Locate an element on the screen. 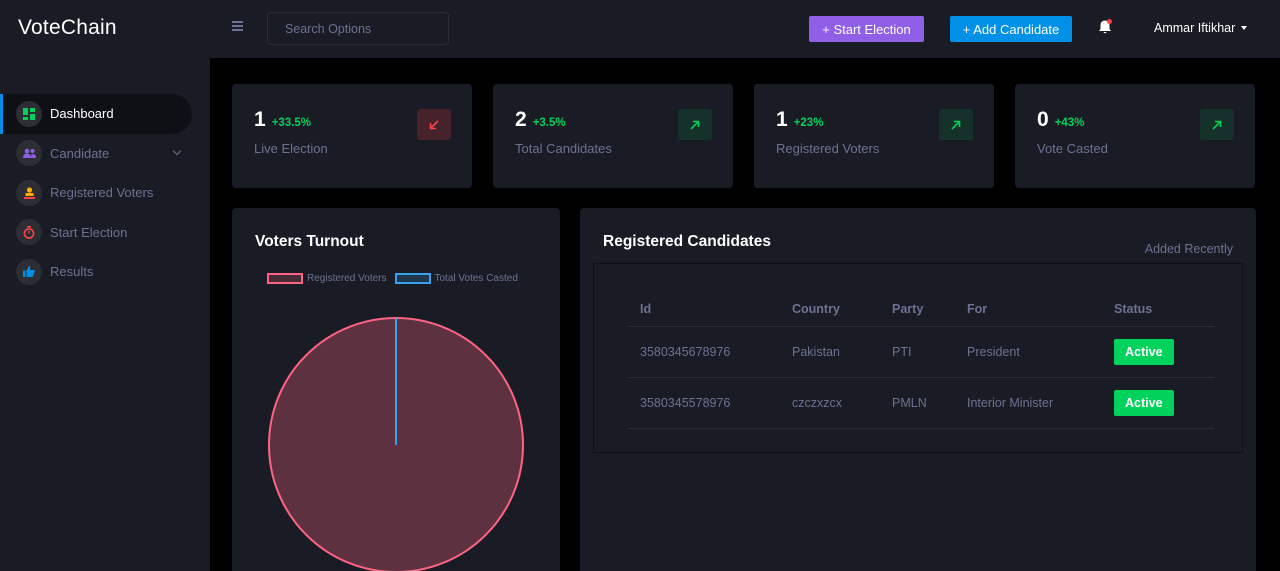 The height and width of the screenshot is (571, 1280). stat-change: +23% is located at coordinates (808, 123).